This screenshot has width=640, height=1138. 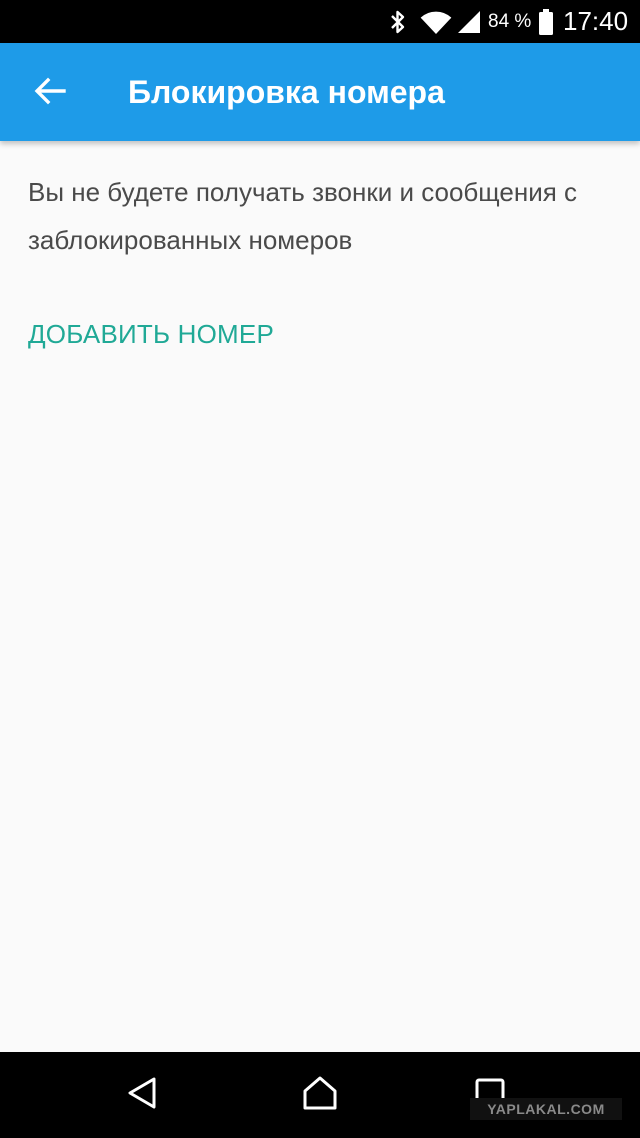 What do you see at coordinates (596, 21) in the screenshot?
I see `status-time: 17:40` at bounding box center [596, 21].